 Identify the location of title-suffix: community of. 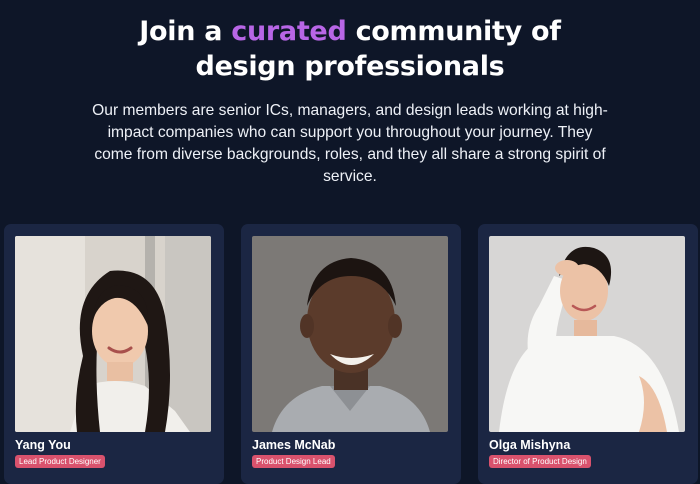
(453, 31).